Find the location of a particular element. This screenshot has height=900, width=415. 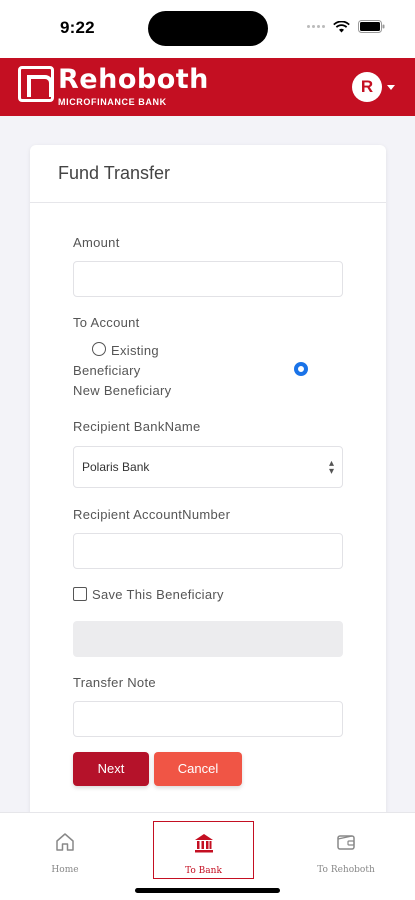

brand-logo: Rehoboth MICROFINANCE BANK is located at coordinates (113, 87).